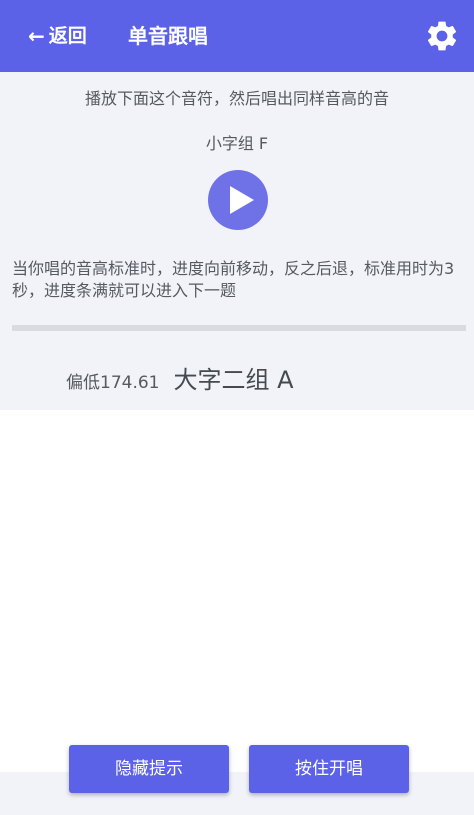  Describe the element at coordinates (36, 36) in the screenshot. I see `back-arrow-icon: ←` at that location.